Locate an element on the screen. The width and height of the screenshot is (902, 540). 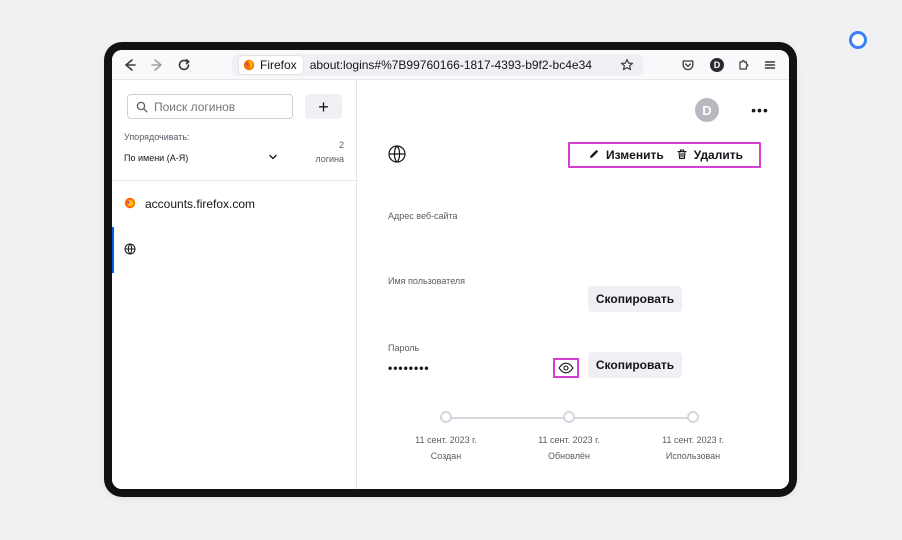
timeline-dot-created is located at coordinates (446, 417).